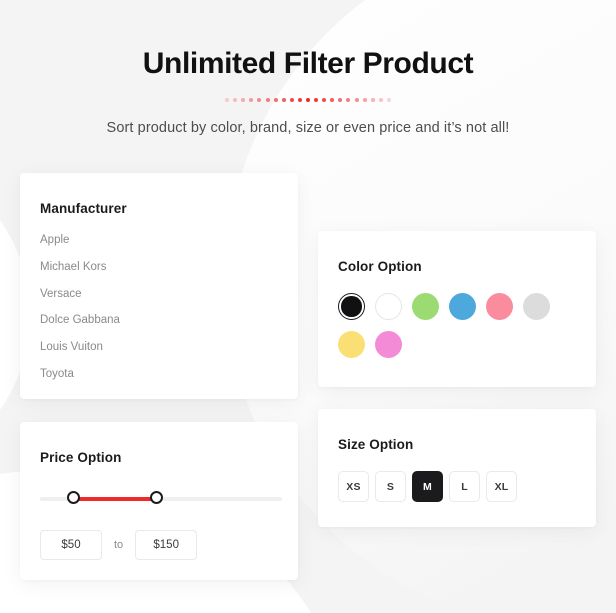  What do you see at coordinates (81, 457) in the screenshot?
I see `price-option-title: Price Option` at bounding box center [81, 457].